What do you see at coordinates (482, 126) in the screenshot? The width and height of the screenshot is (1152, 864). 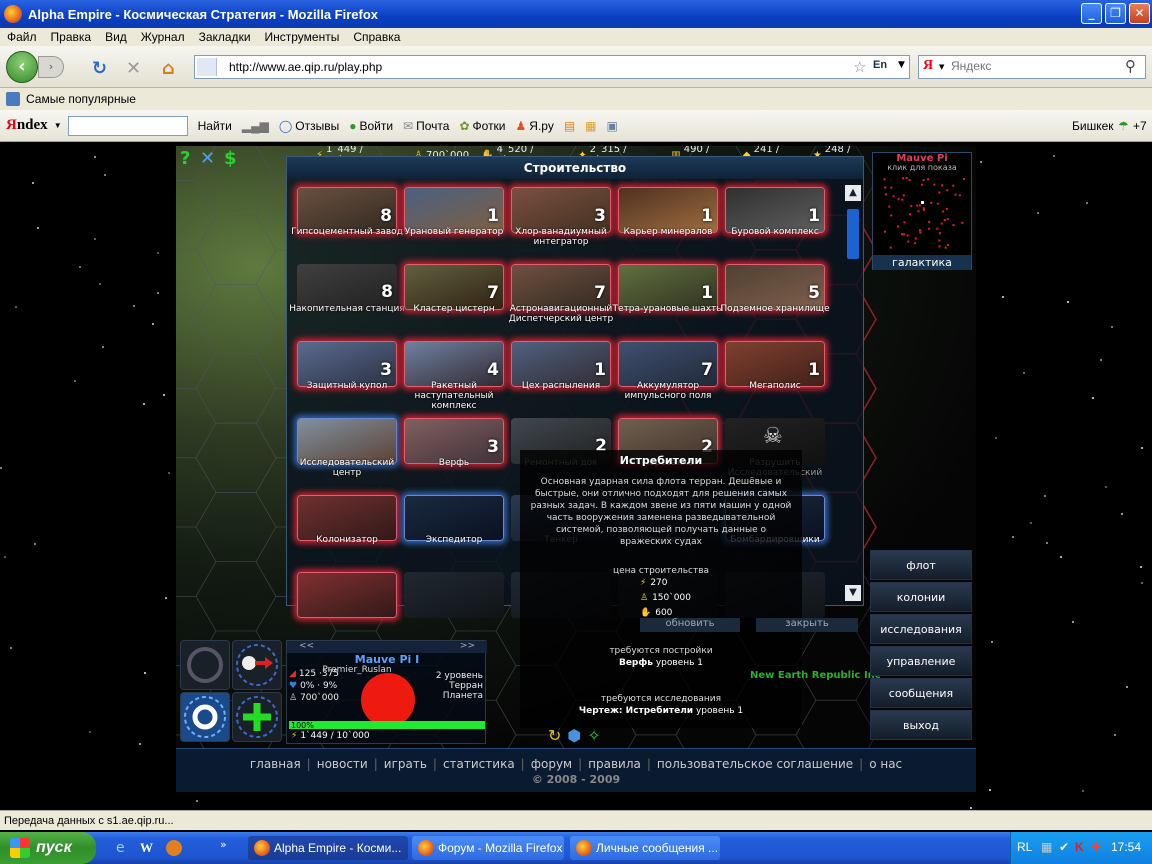 I see `photos-button: ✿ Фотки` at bounding box center [482, 126].